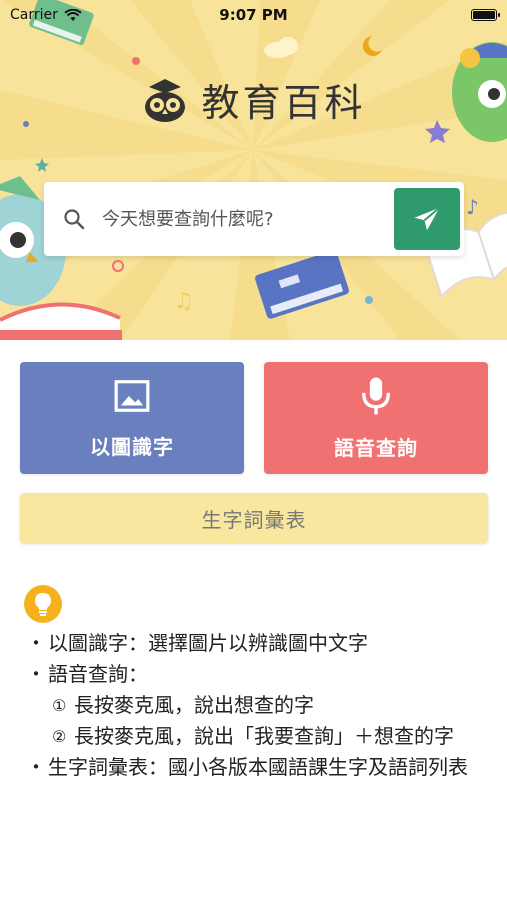  What do you see at coordinates (376, 395) in the screenshot?
I see `microphone-icon` at bounding box center [376, 395].